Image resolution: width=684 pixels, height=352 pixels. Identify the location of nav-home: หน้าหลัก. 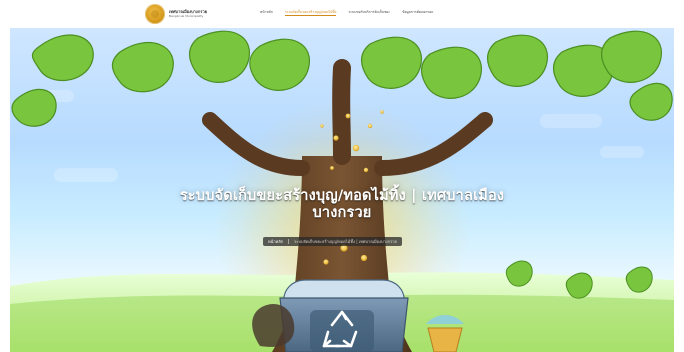
(266, 13).